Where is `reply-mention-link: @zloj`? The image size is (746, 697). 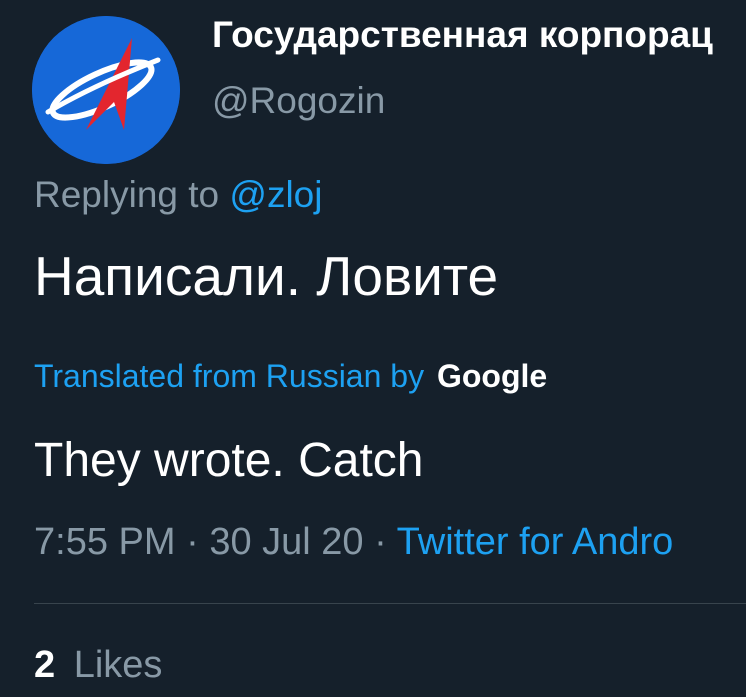 reply-mention-link: @zloj is located at coordinates (275, 194).